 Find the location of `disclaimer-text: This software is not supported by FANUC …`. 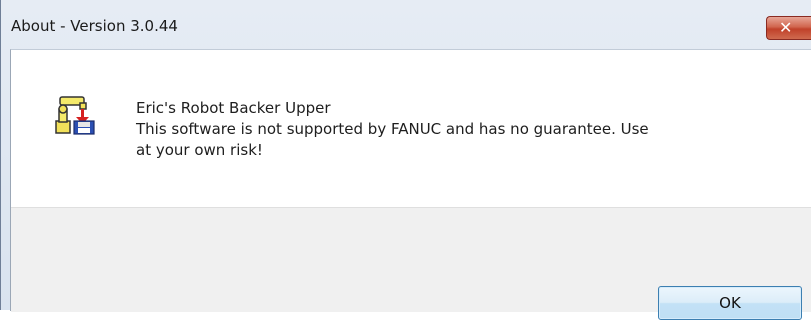

disclaimer-text: This software is not supported by FANUC … is located at coordinates (446, 140).